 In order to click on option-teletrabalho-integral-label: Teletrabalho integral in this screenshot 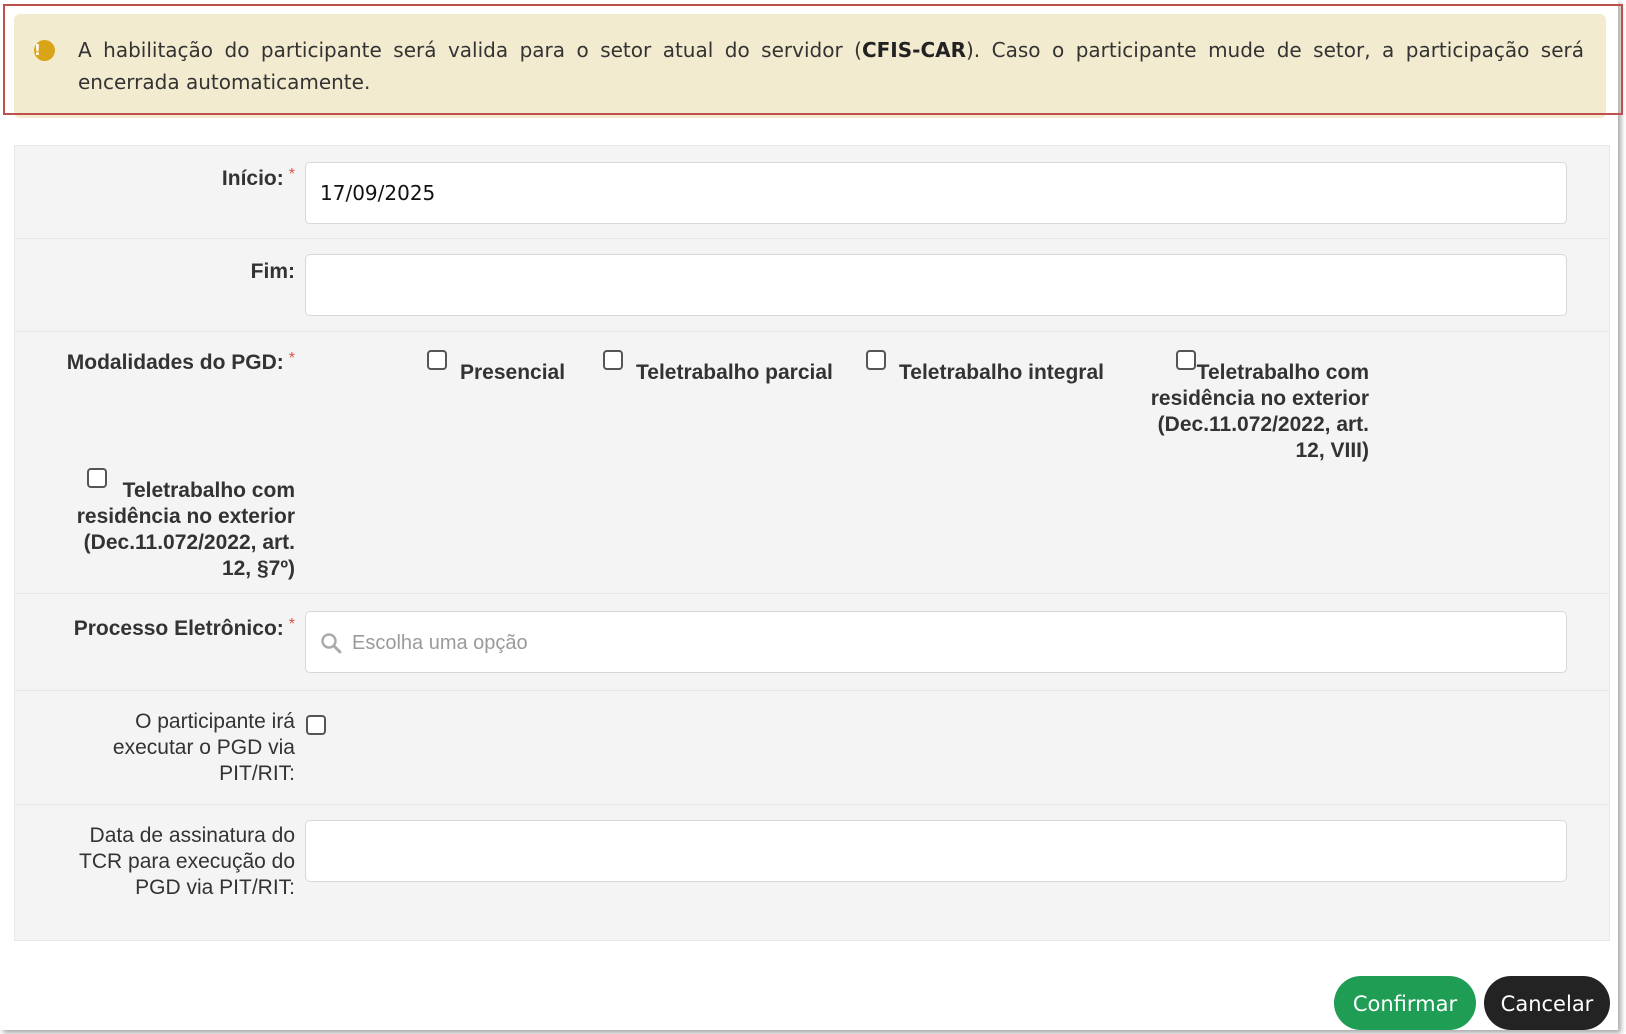, I will do `click(1001, 372)`.